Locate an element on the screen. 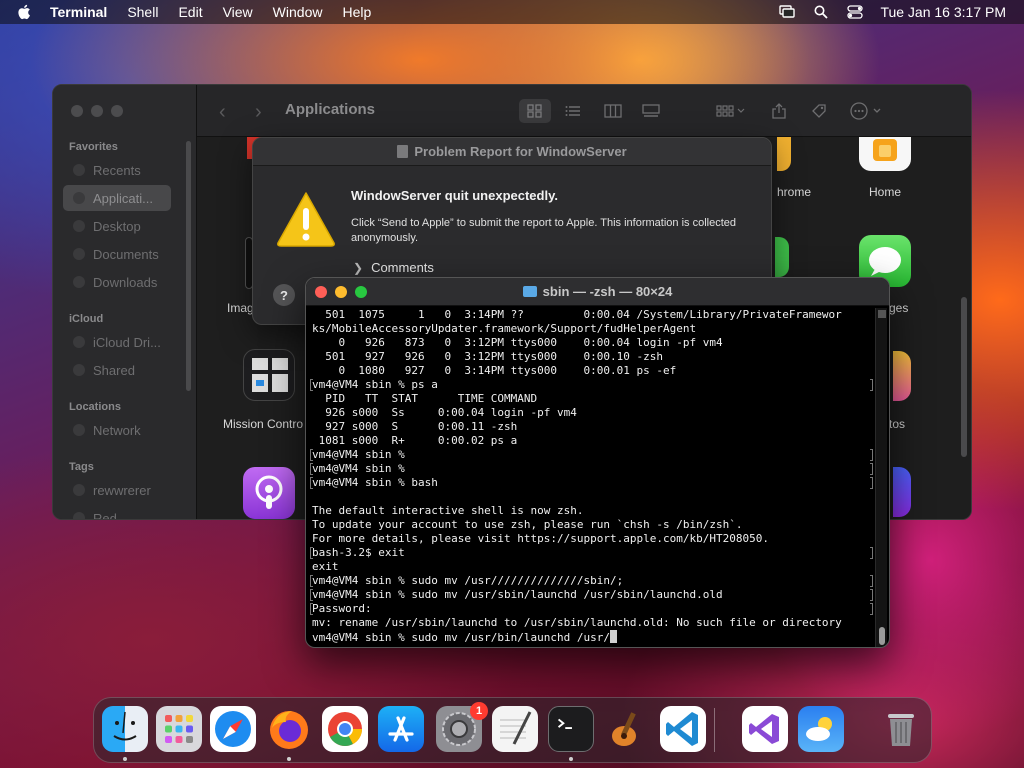  scrollbar-thumb is located at coordinates (882, 636).